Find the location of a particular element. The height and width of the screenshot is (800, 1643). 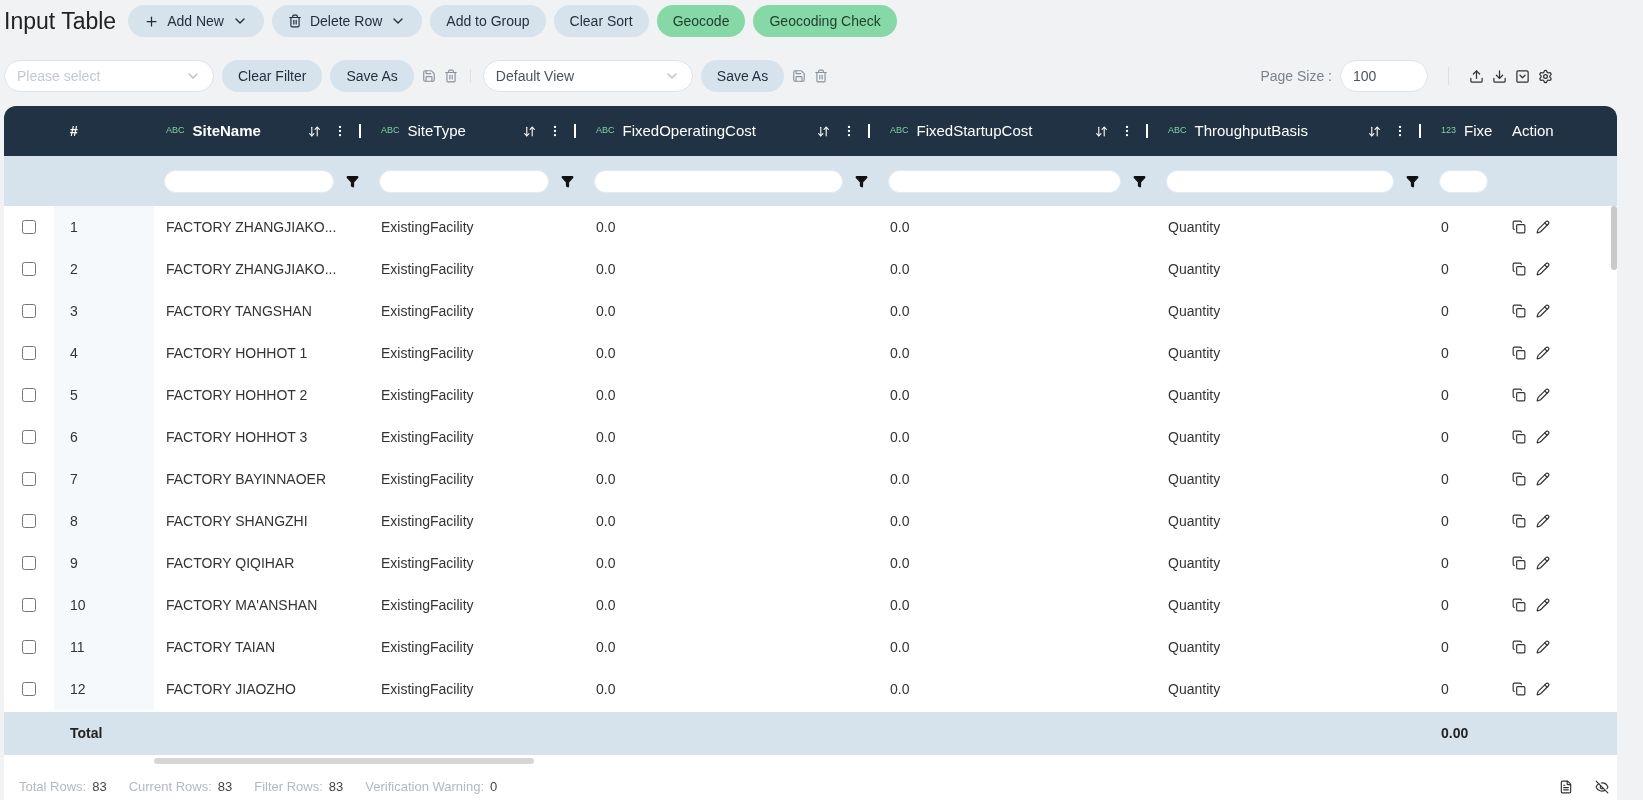

row-number: 9 is located at coordinates (74, 563).